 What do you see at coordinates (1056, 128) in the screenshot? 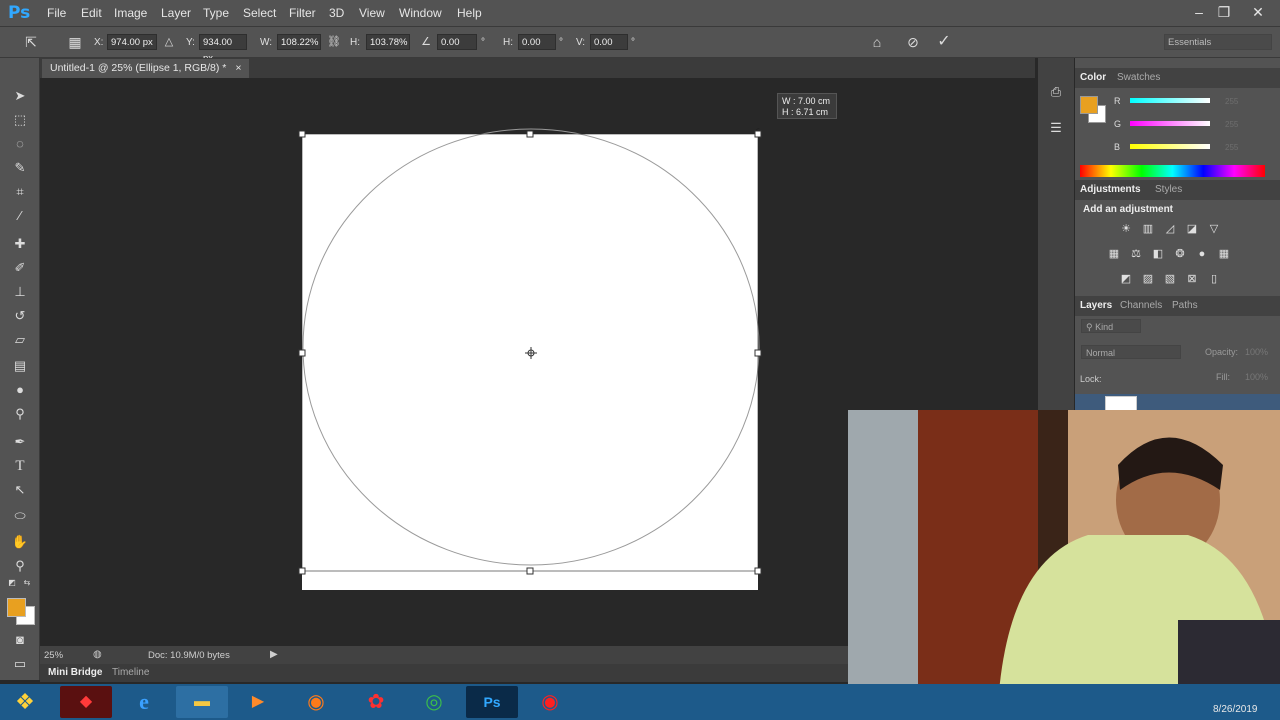
I see `properties-panel-icon: ☰` at bounding box center [1056, 128].